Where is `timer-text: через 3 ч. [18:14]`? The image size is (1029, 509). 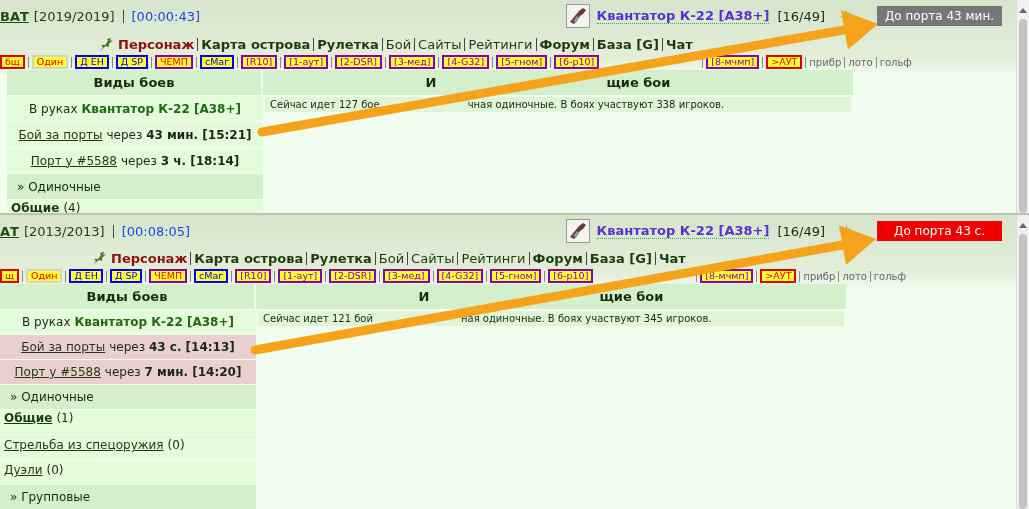 timer-text: через 3 ч. [18:14] is located at coordinates (180, 160).